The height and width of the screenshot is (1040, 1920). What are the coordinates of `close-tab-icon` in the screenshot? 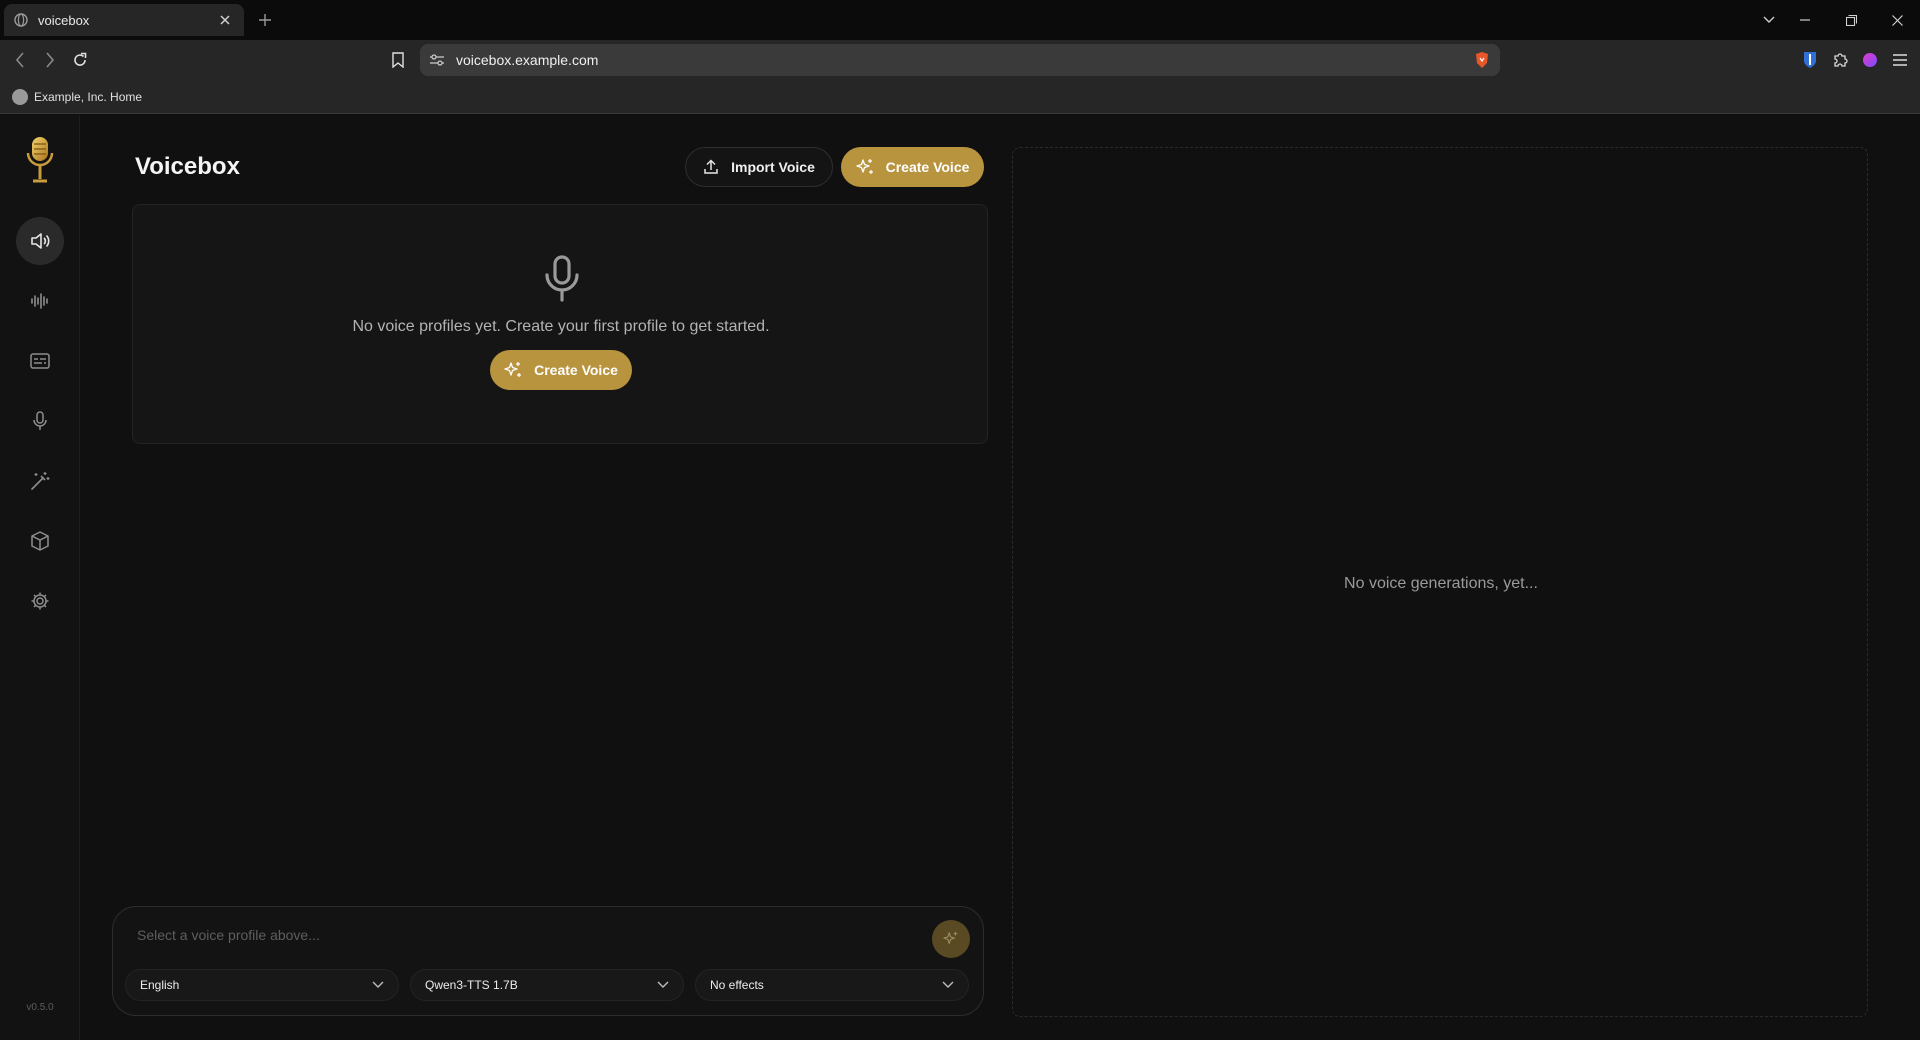 It's located at (225, 20).